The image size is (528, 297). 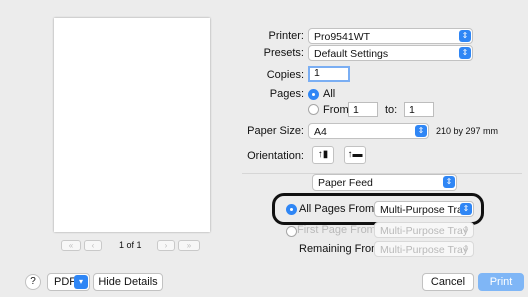 I want to click on pdf-button: PDF ▾, so click(x=68, y=282).